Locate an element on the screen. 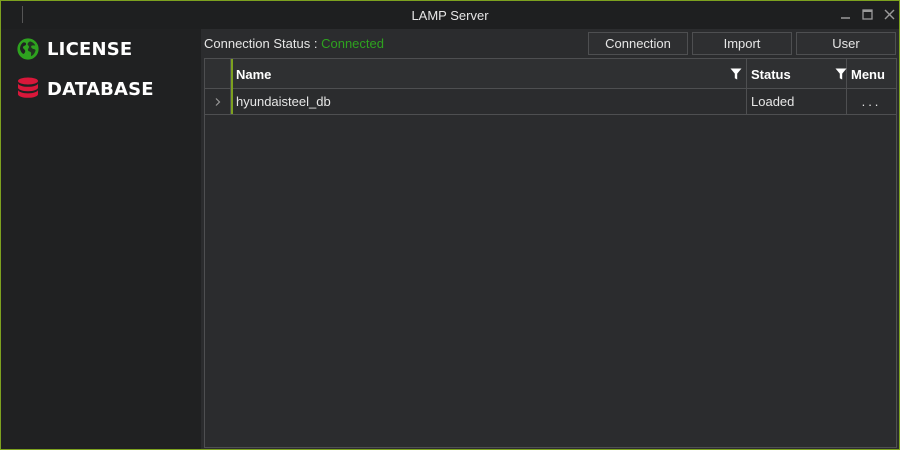  column-header-menu: Menu is located at coordinates (871, 74).